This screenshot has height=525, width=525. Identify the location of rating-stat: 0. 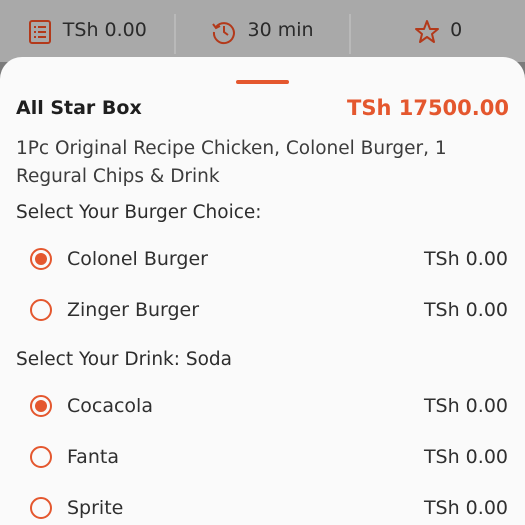
(438, 31).